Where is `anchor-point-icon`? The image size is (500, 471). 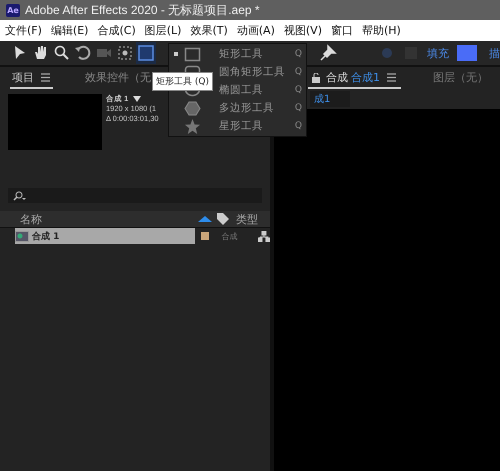 anchor-point-icon is located at coordinates (125, 53).